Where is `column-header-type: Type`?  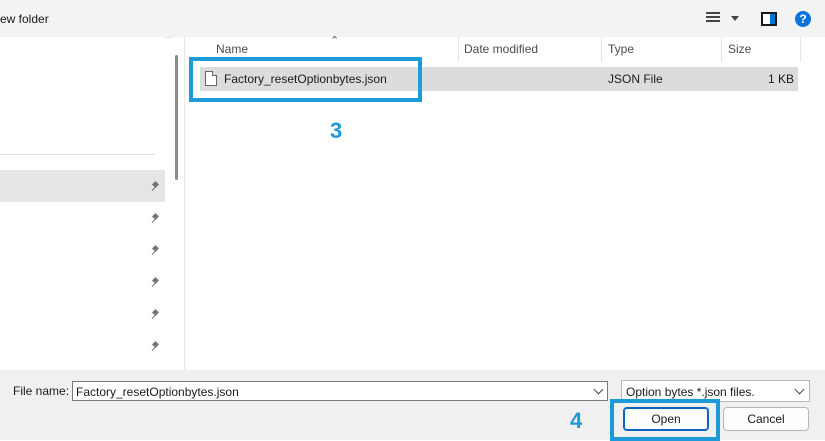 column-header-type: Type is located at coordinates (621, 49).